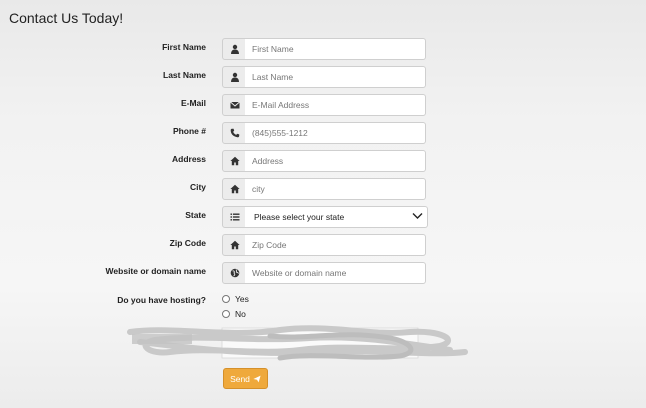 This screenshot has width=646, height=408. Describe the element at coordinates (297, 343) in the screenshot. I see `redaction-scribble` at that location.